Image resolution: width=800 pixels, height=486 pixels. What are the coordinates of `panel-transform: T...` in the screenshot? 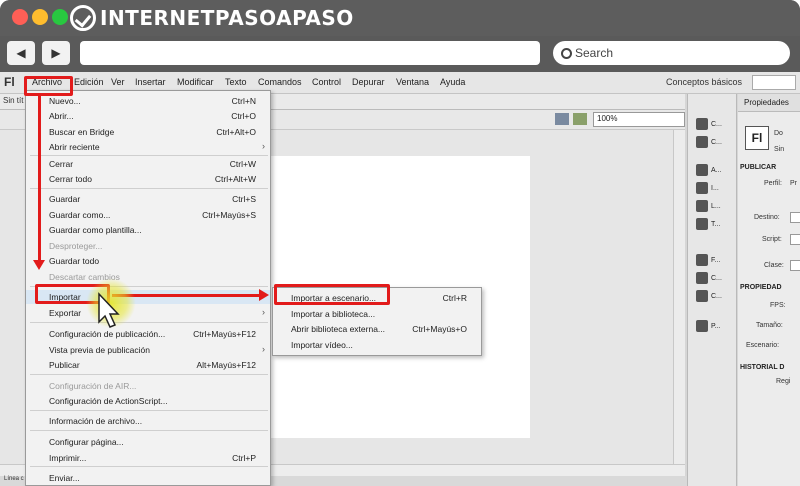 It's located at (708, 224).